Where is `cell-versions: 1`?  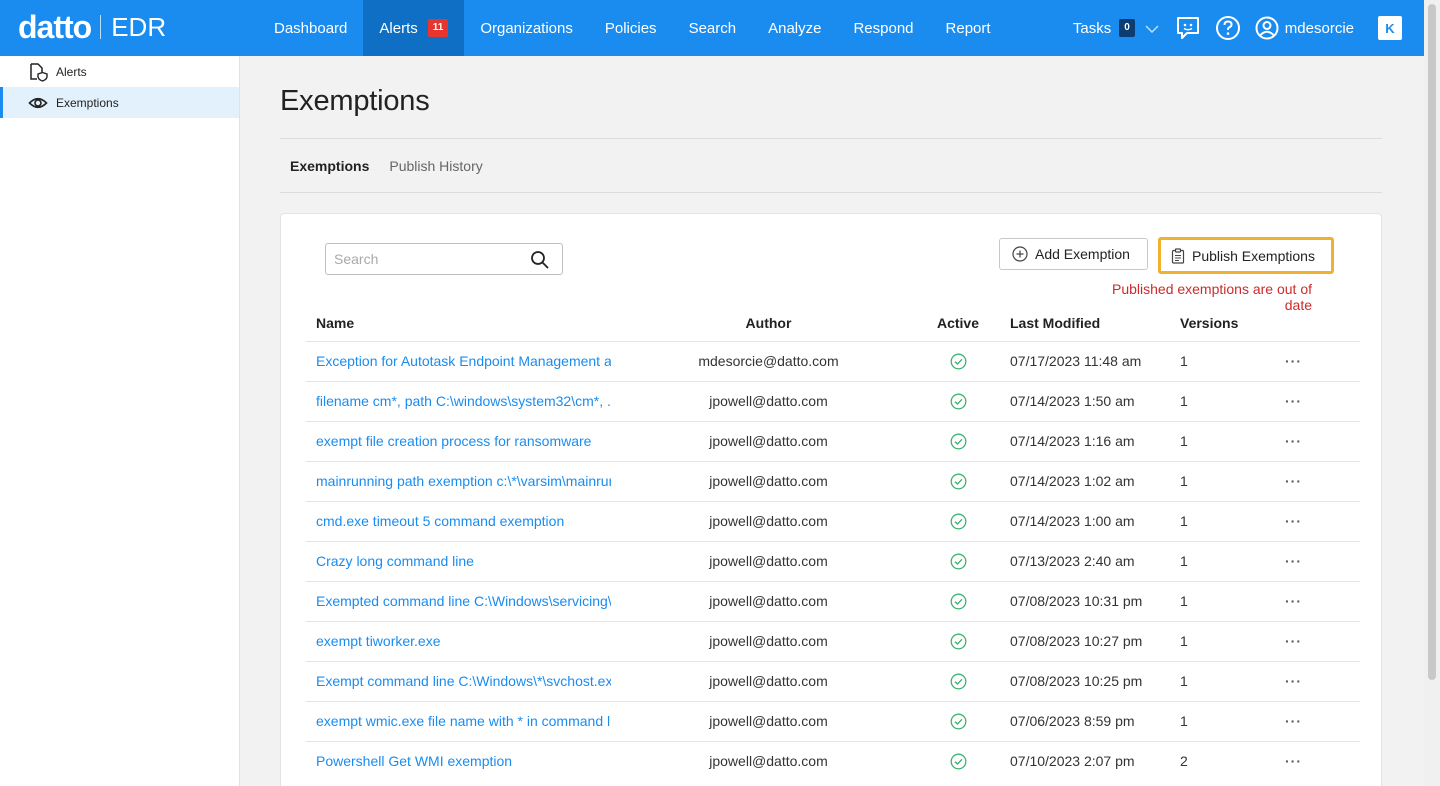
cell-versions: 1 is located at coordinates (1232, 560).